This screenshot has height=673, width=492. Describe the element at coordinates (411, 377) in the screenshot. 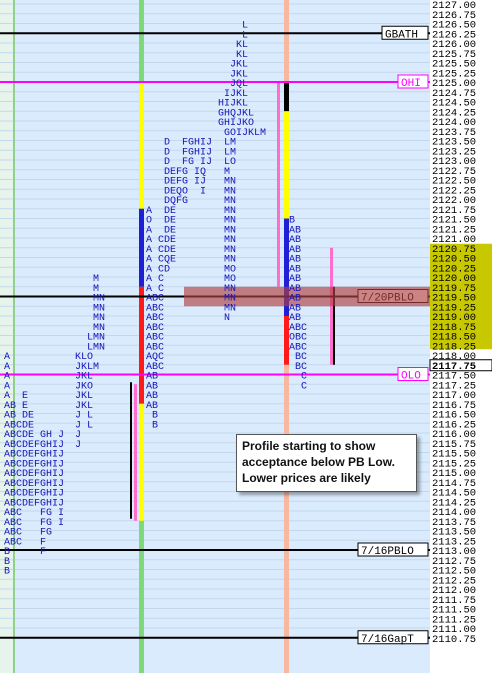

I see `reference-label: OLO` at that location.